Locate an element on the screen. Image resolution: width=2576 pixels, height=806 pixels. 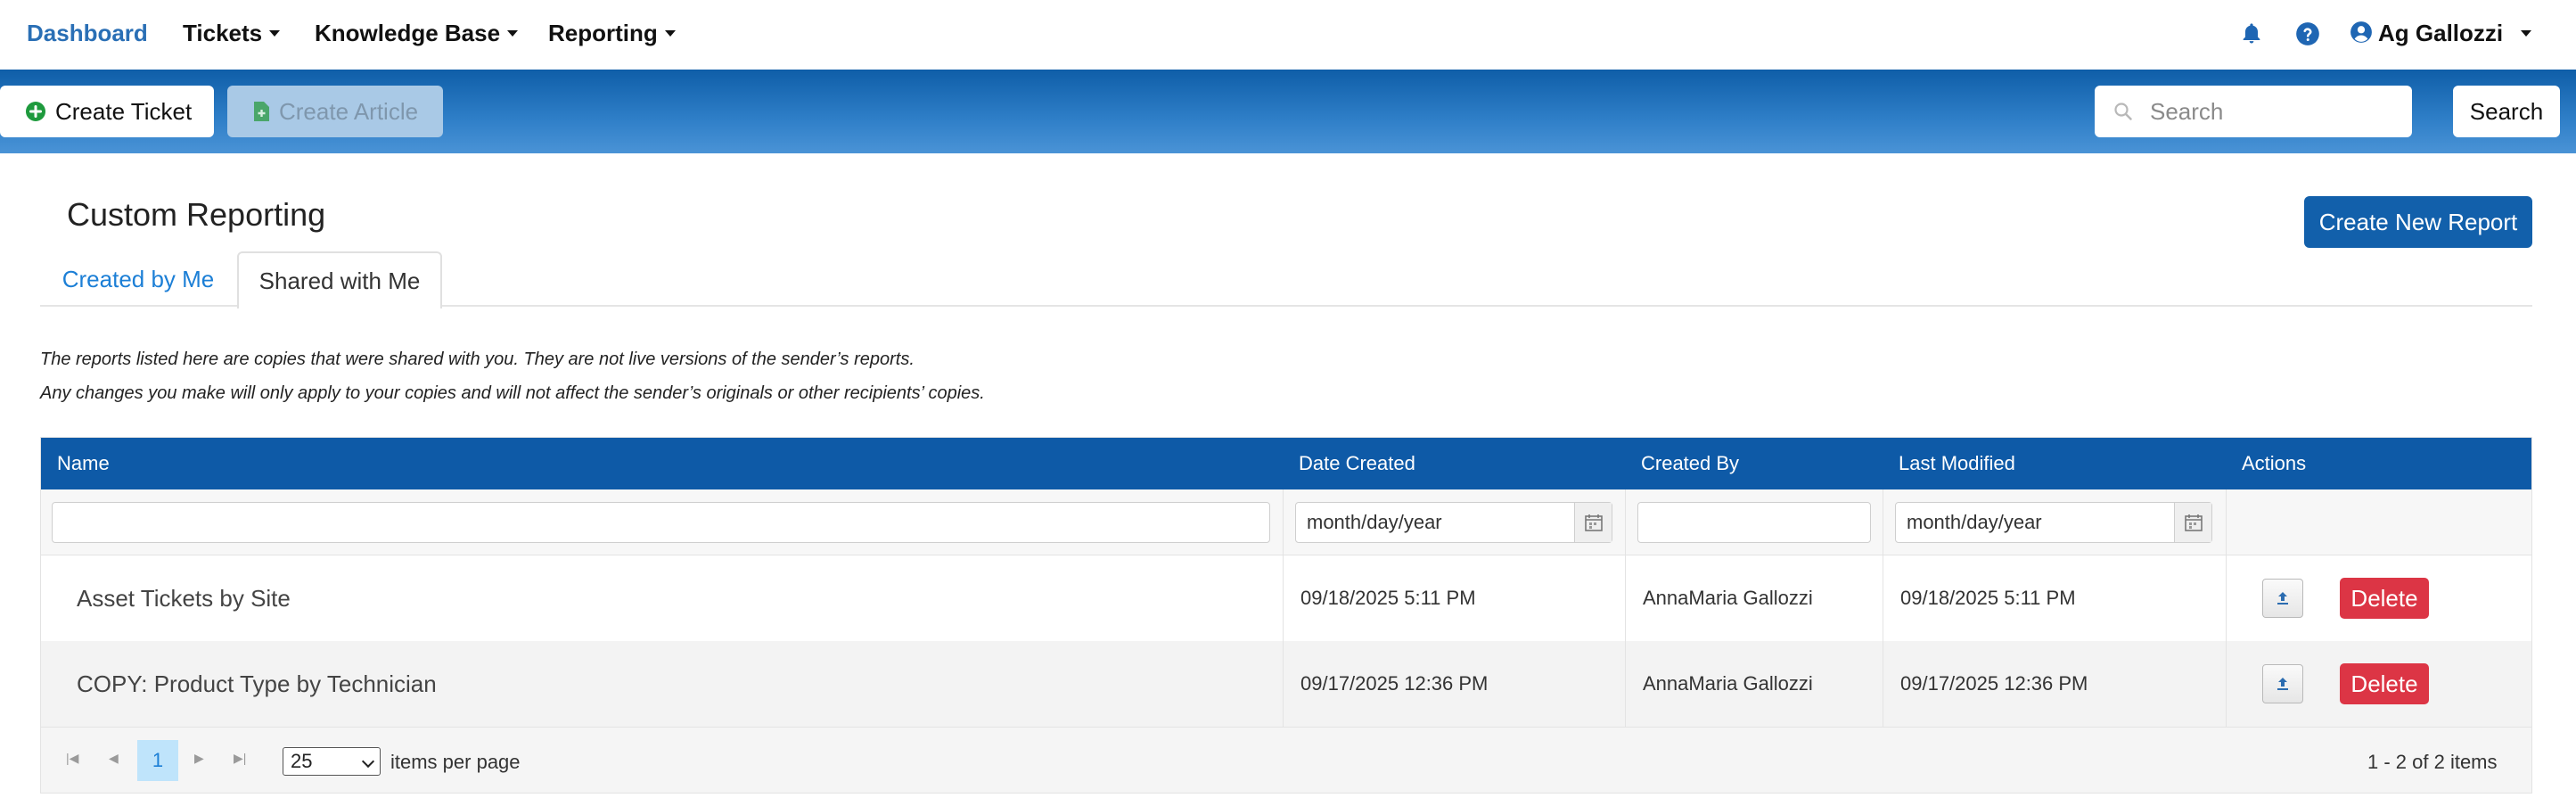
date-created-filter-value: month/day/year is located at coordinates (1374, 522).